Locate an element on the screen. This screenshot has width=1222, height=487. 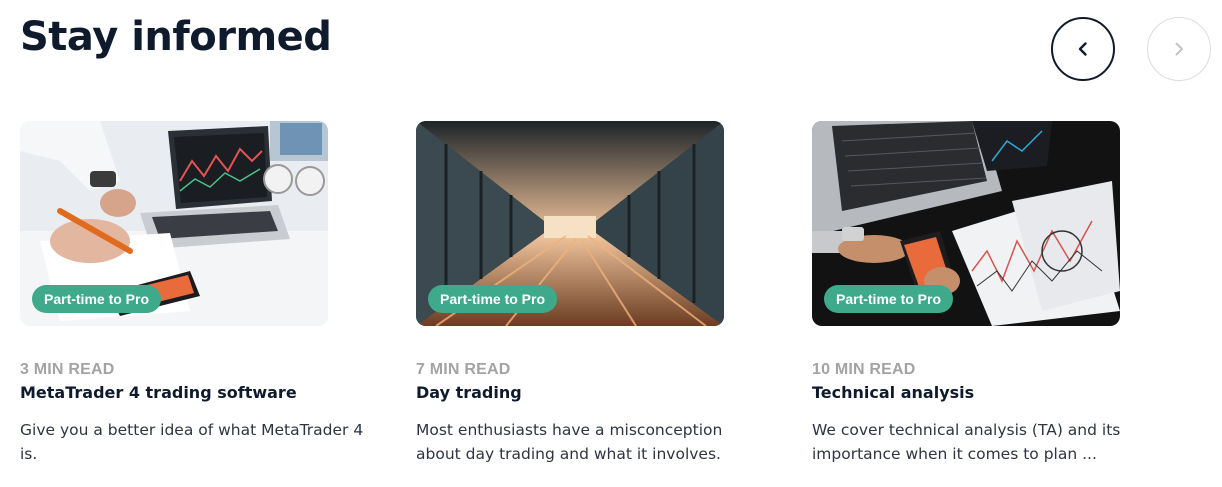
article-title: MetaTrader 4 trading software is located at coordinates (174, 392).